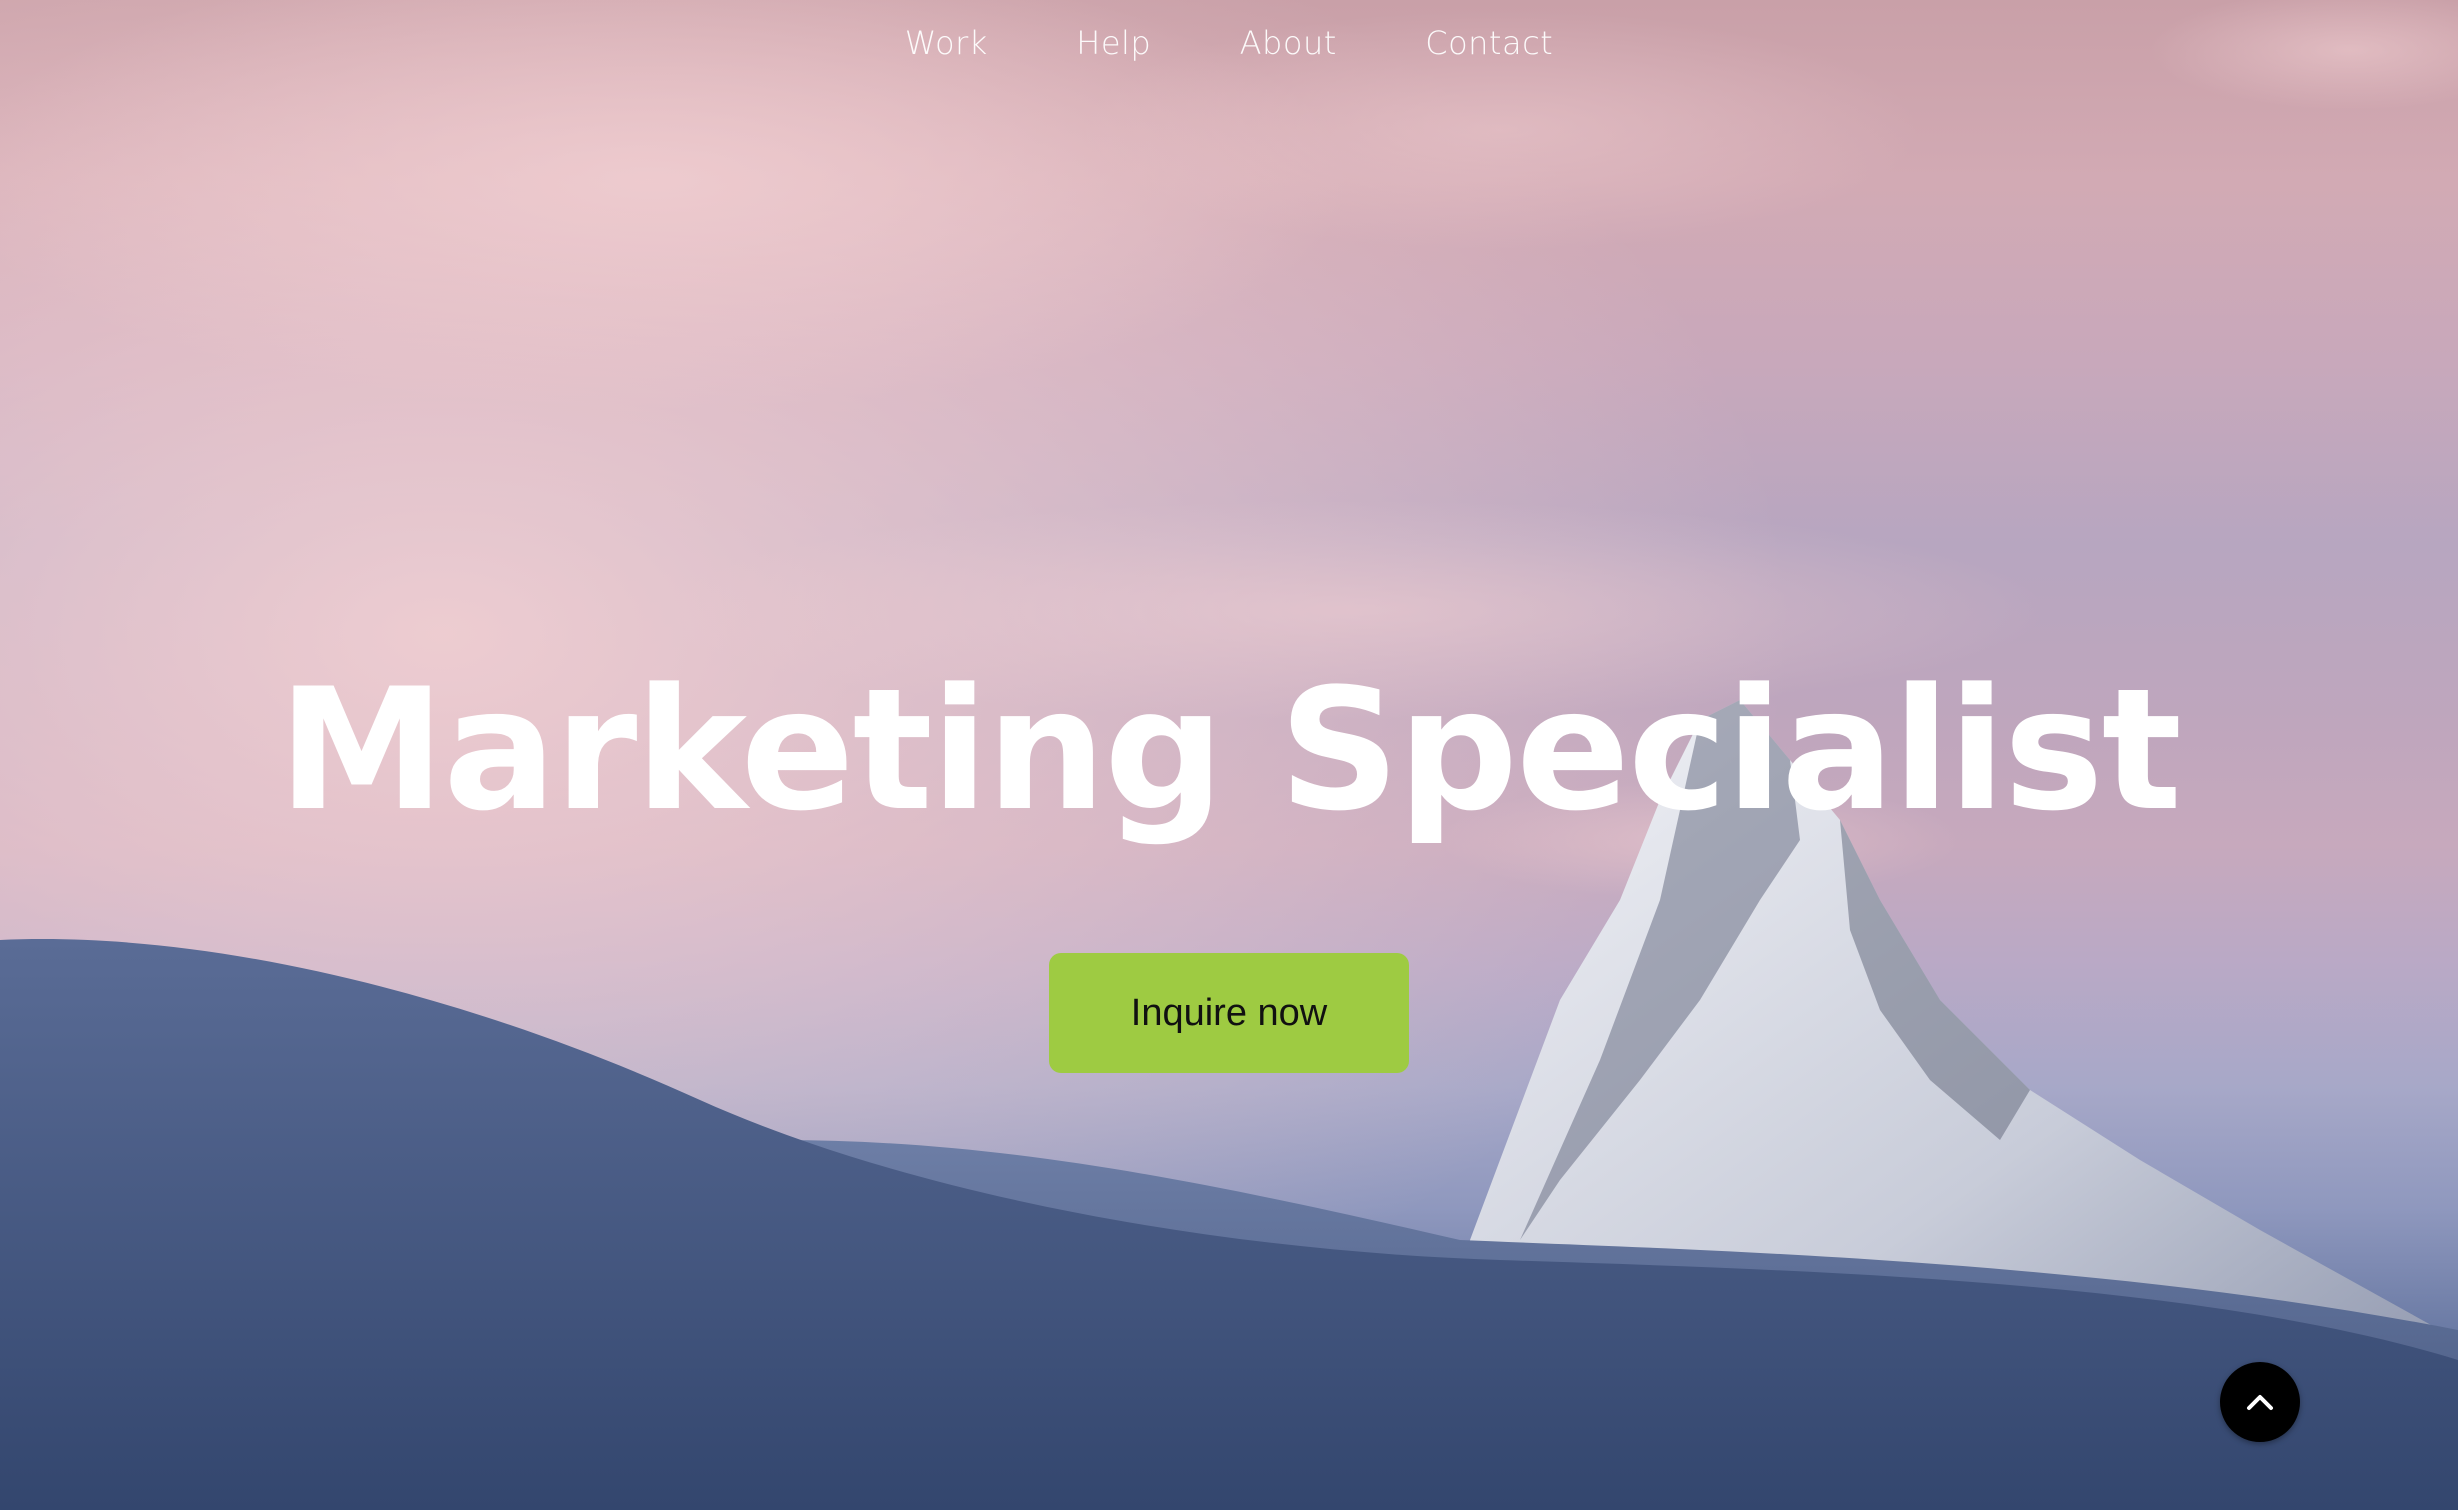 This screenshot has height=1510, width=2458. Describe the element at coordinates (1229, 43) in the screenshot. I see `top-navigation: Work Help About Contact` at that location.